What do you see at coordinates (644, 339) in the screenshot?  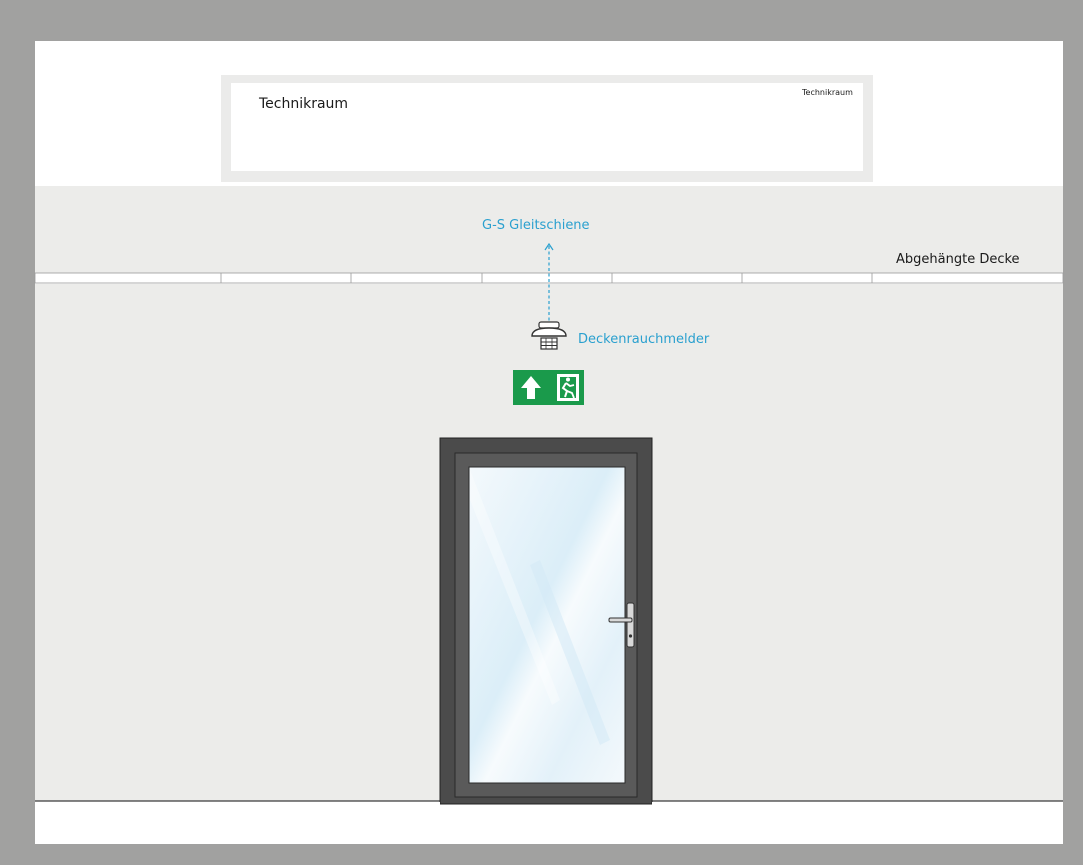 I see `smoke-detector-label: Deckenrauchmelder` at bounding box center [644, 339].